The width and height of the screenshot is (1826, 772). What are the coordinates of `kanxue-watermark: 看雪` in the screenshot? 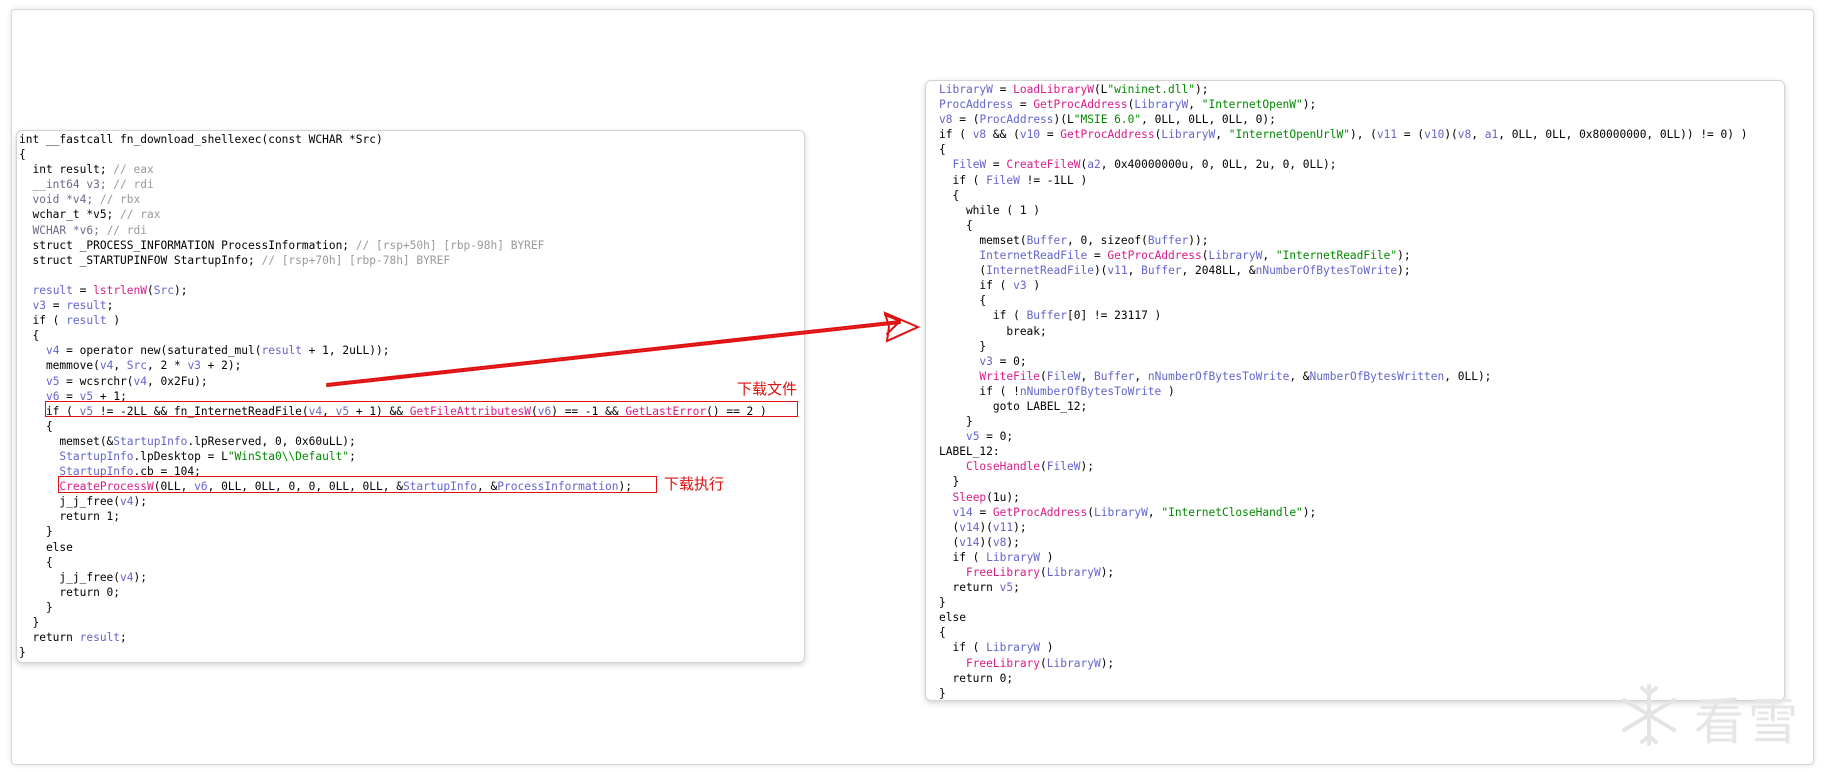 It's located at (1714, 720).